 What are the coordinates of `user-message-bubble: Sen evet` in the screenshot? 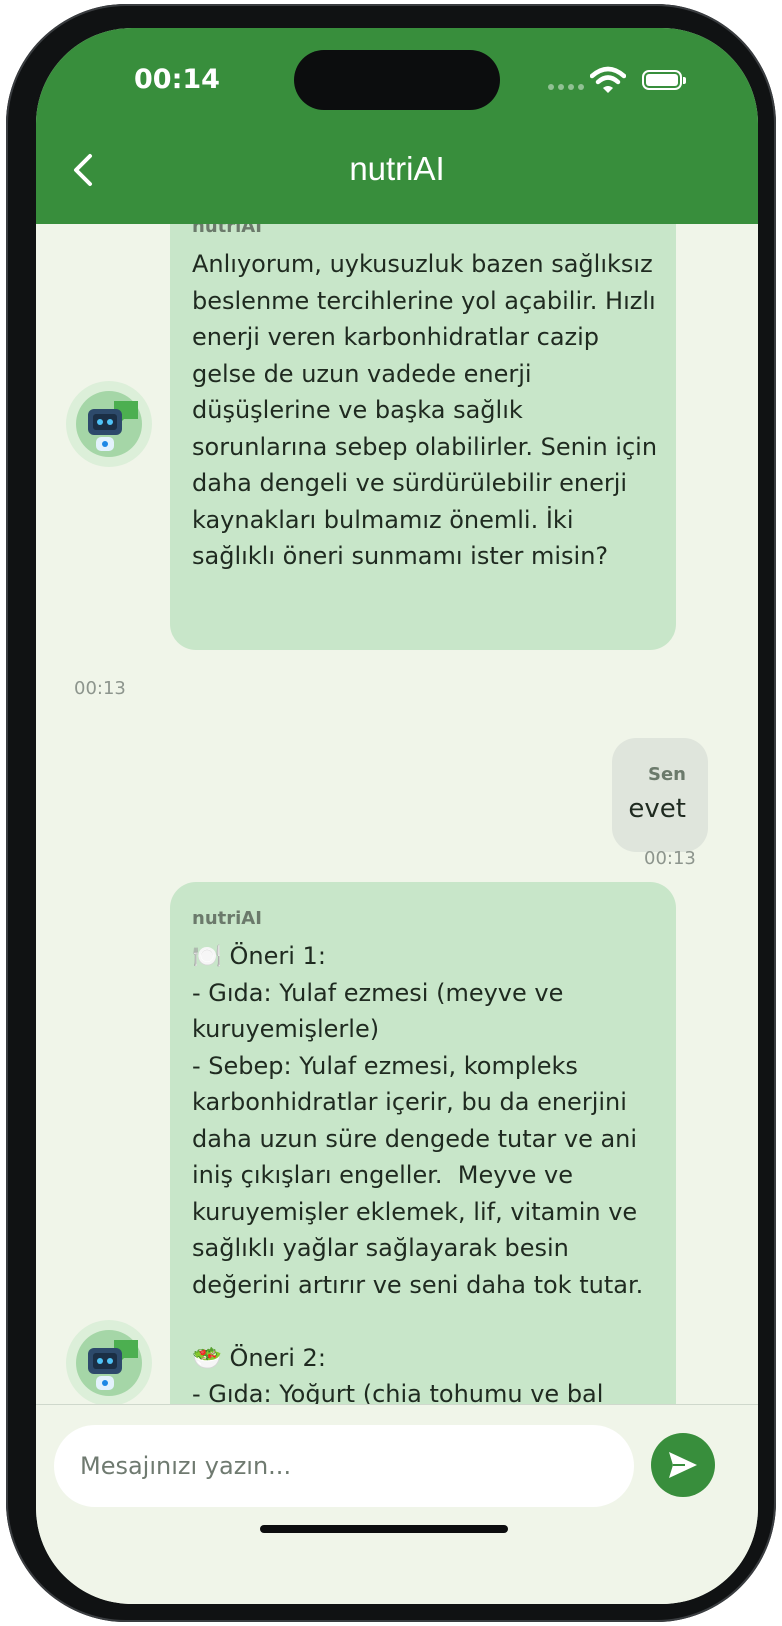 It's located at (660, 795).